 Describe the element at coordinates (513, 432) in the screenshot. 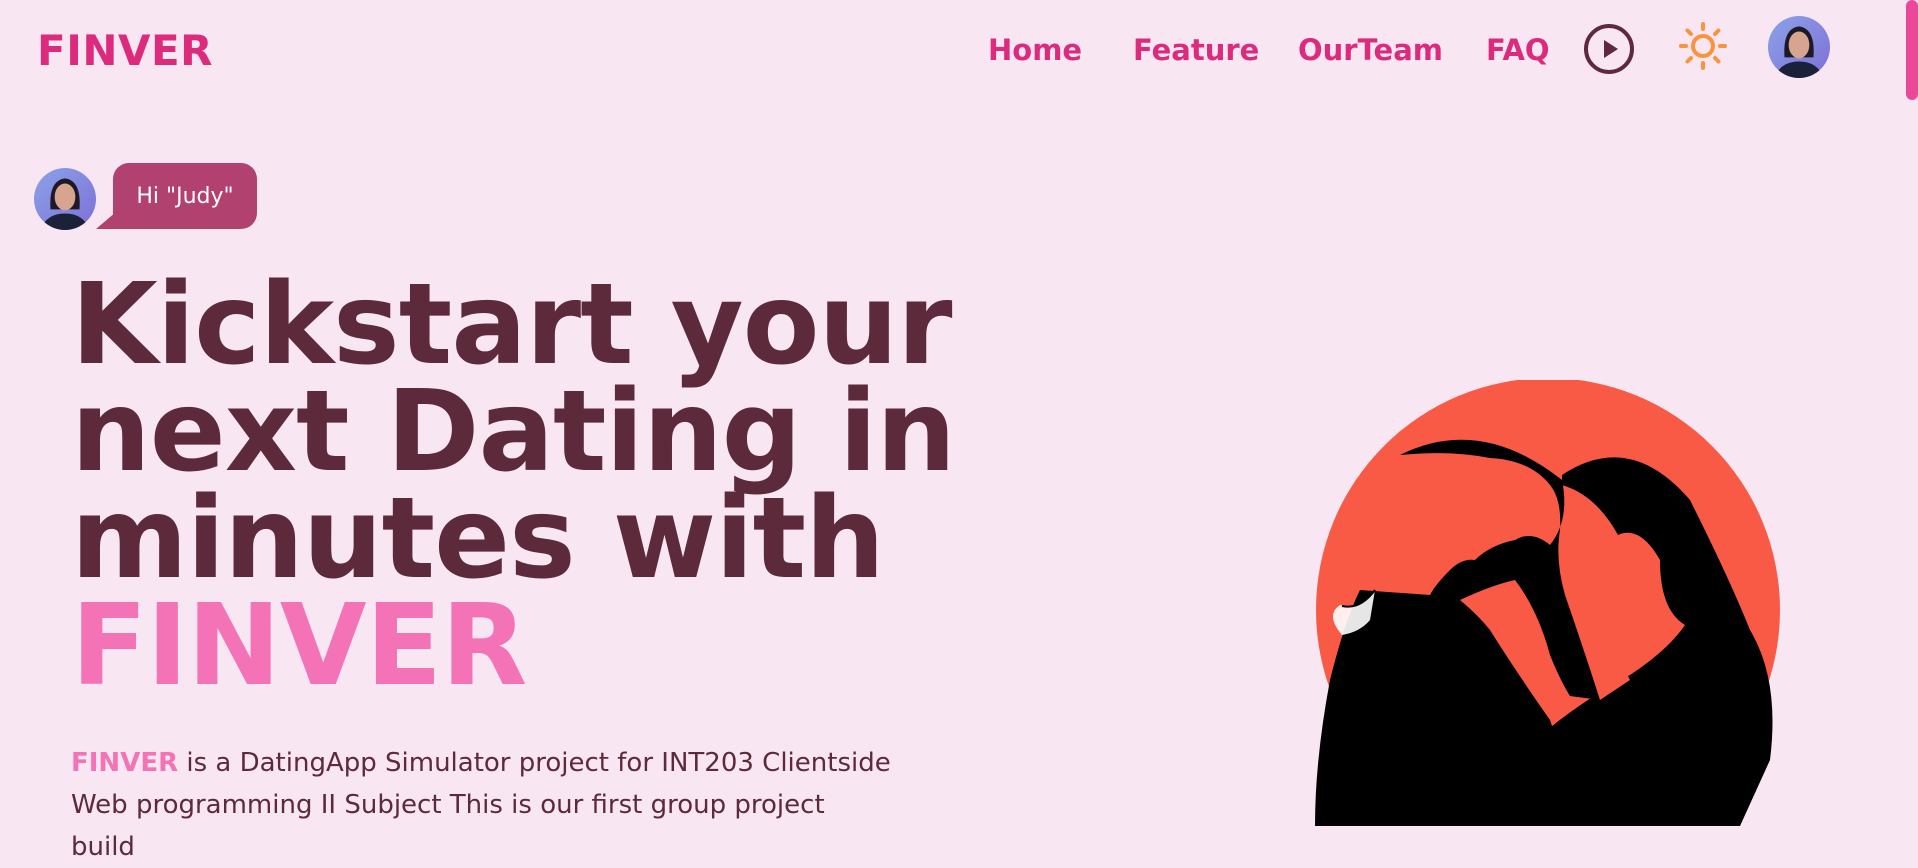

I see `headline-line-2: next Dating in` at that location.